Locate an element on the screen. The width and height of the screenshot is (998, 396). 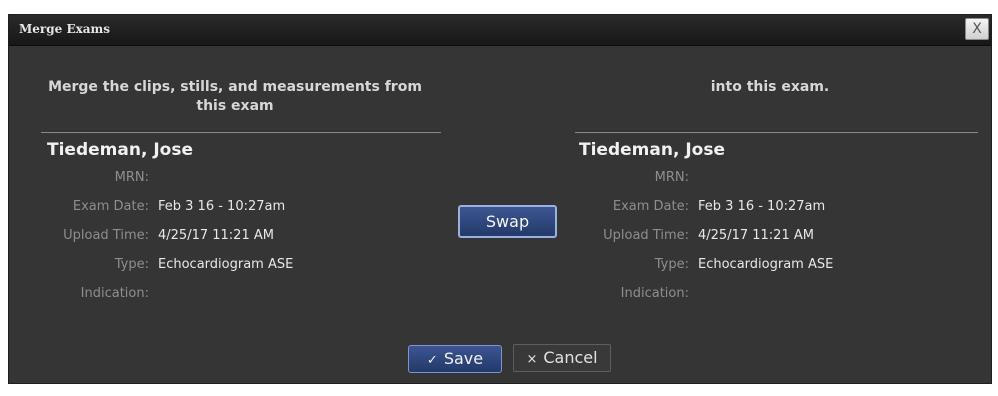
target-type-row: Type: Echocardiogram ASE is located at coordinates (754, 267).